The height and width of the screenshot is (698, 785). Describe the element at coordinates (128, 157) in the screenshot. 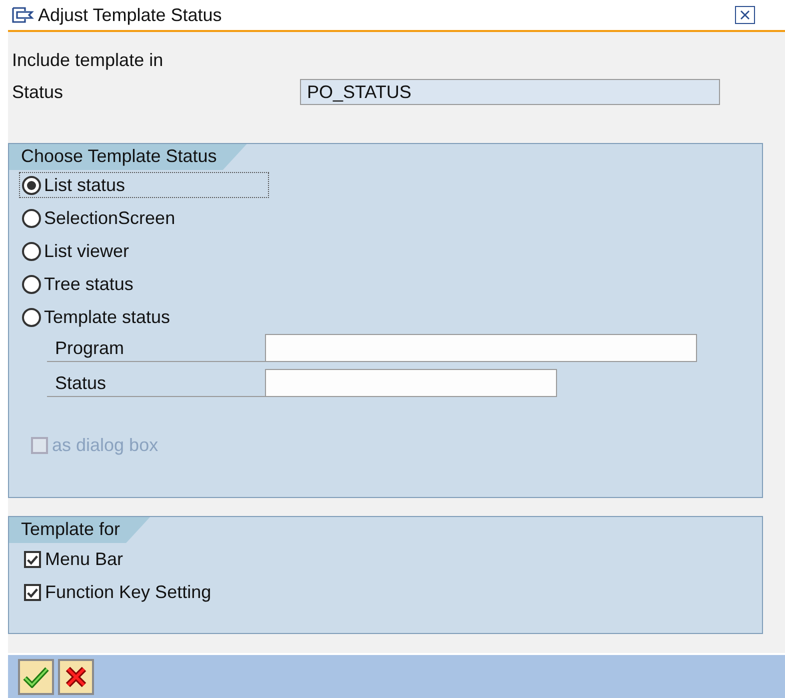

I see `group-title: Choose Template Status` at that location.